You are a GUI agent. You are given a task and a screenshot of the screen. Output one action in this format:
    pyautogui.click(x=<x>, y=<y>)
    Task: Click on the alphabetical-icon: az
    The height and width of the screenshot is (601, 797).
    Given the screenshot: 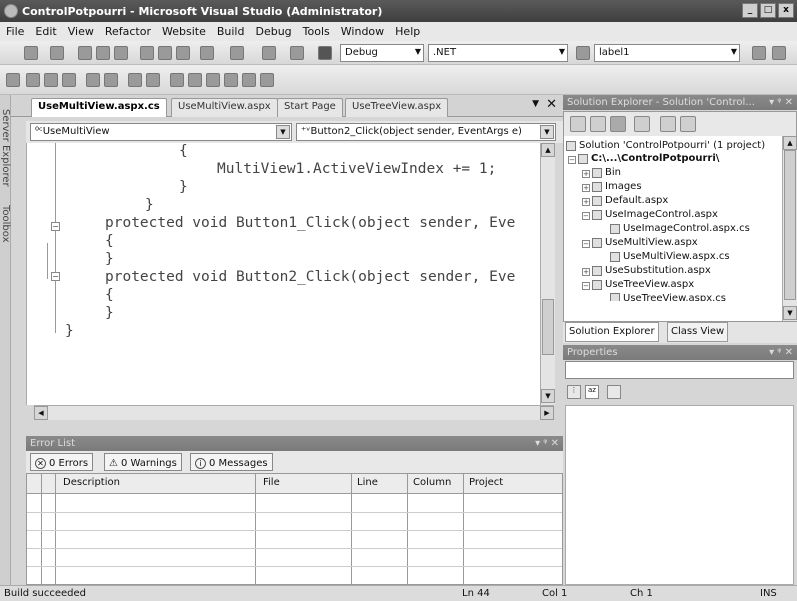 What is the action you would take?
    pyautogui.click(x=592, y=392)
    